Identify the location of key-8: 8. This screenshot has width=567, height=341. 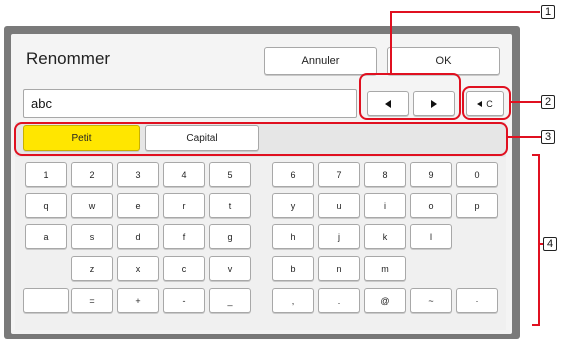
(385, 174).